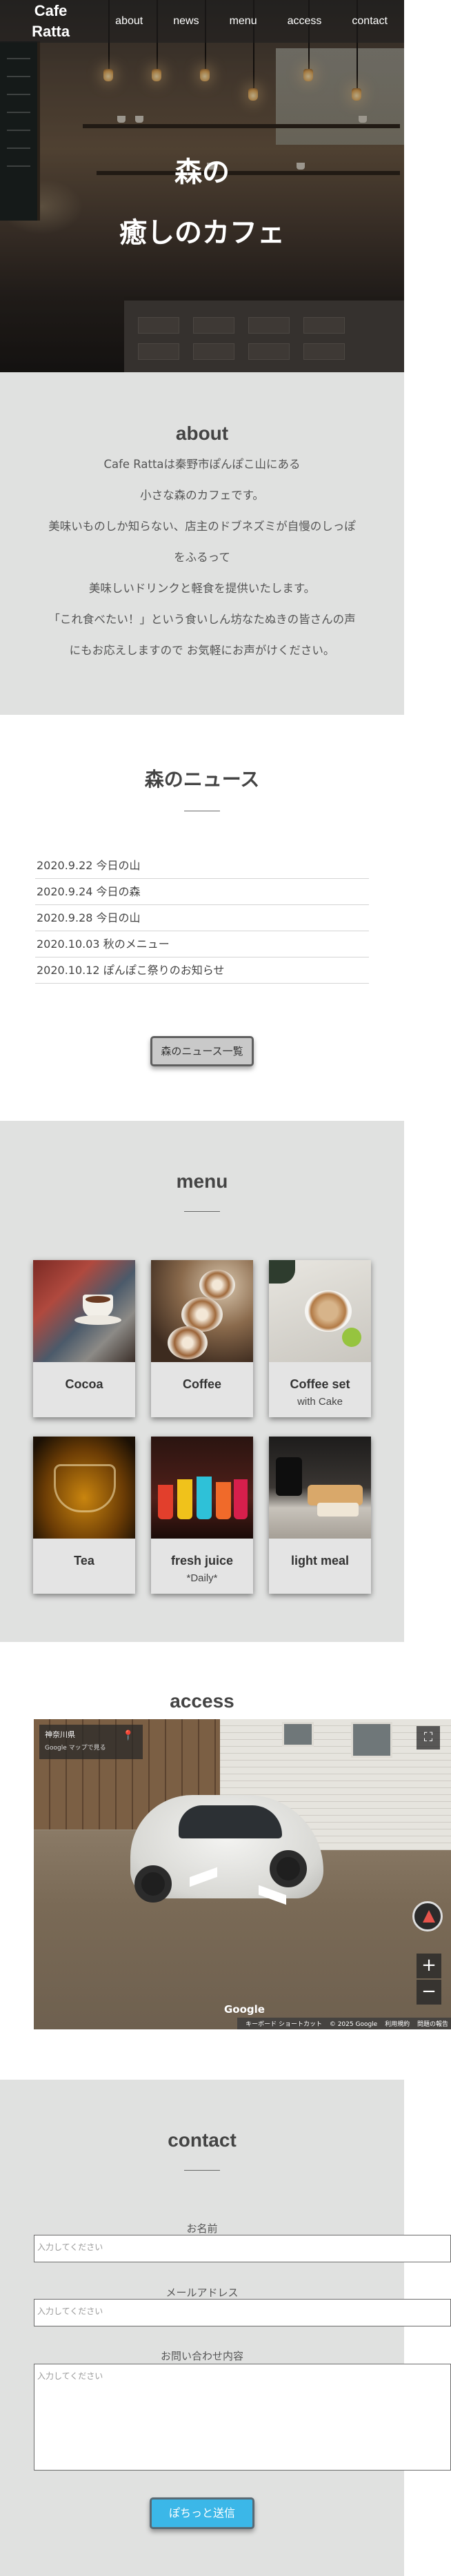 The height and width of the screenshot is (2576, 451). I want to click on location-pin-icon: 📍, so click(128, 1735).